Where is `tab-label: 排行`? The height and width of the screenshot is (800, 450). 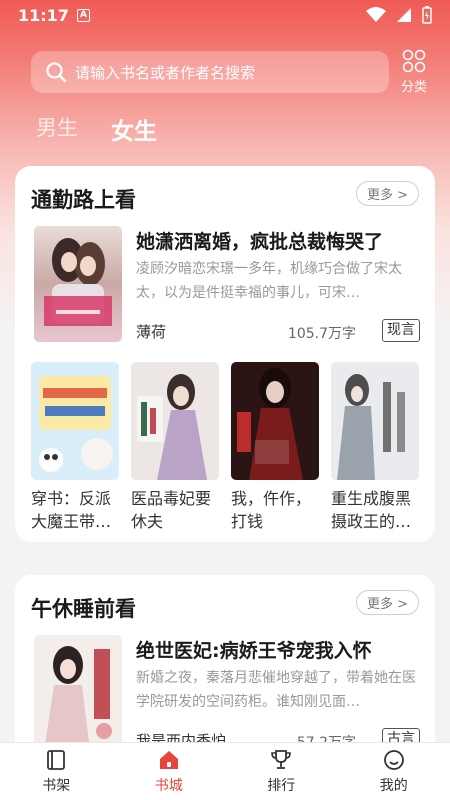 tab-label: 排行 is located at coordinates (281, 786).